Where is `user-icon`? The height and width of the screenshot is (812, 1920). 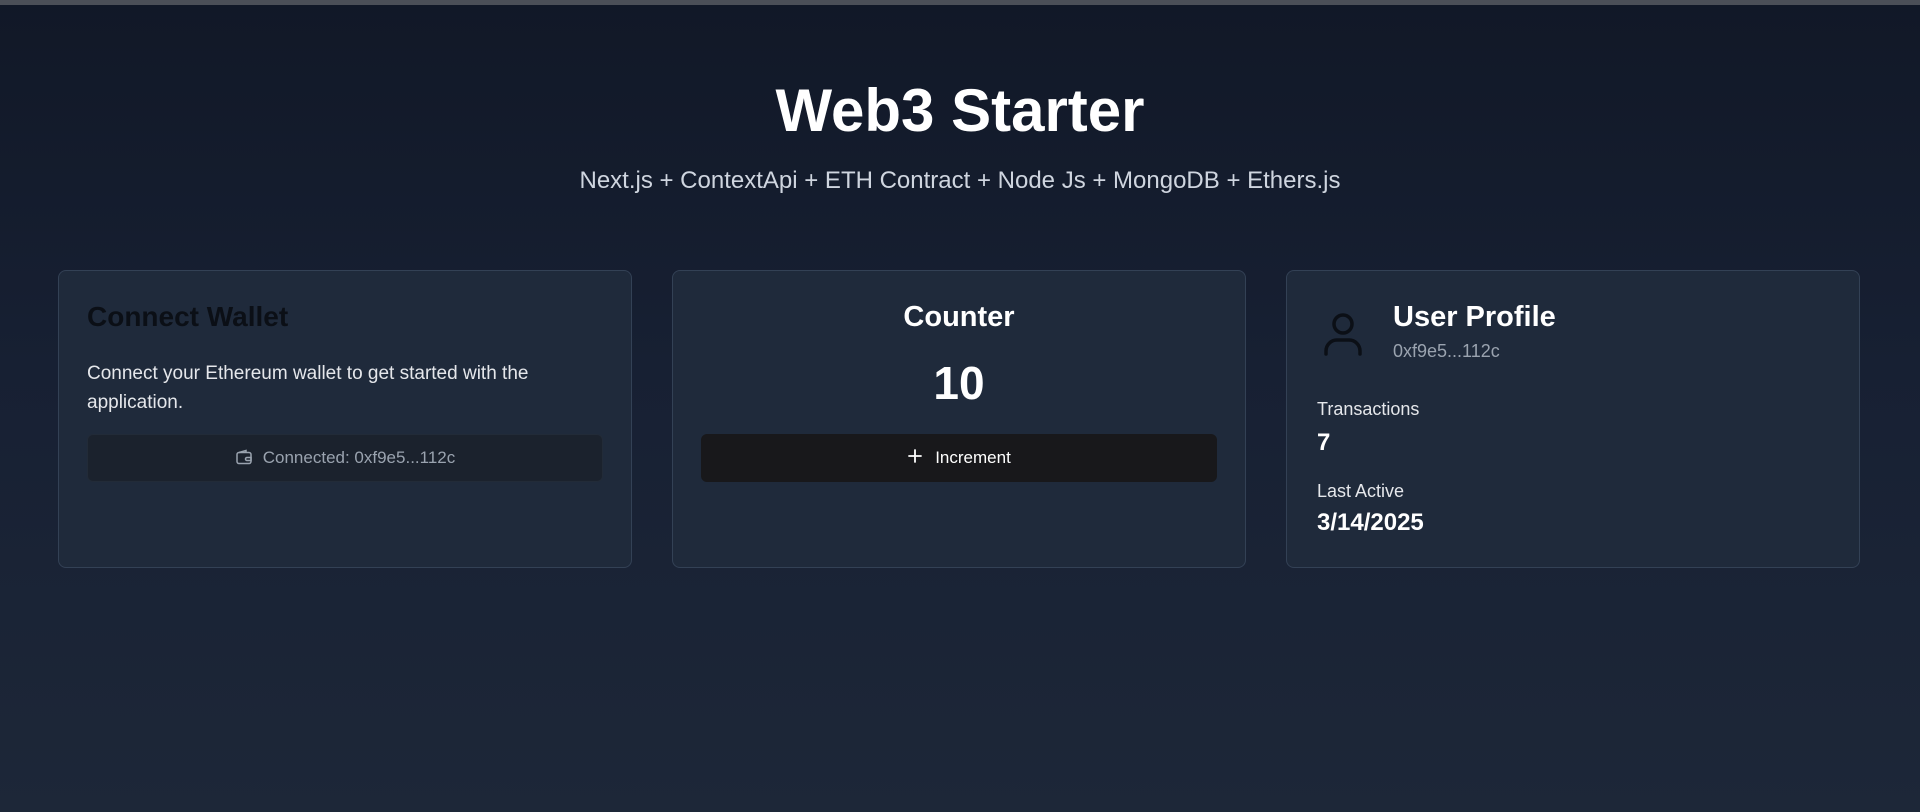
user-icon is located at coordinates (1343, 333).